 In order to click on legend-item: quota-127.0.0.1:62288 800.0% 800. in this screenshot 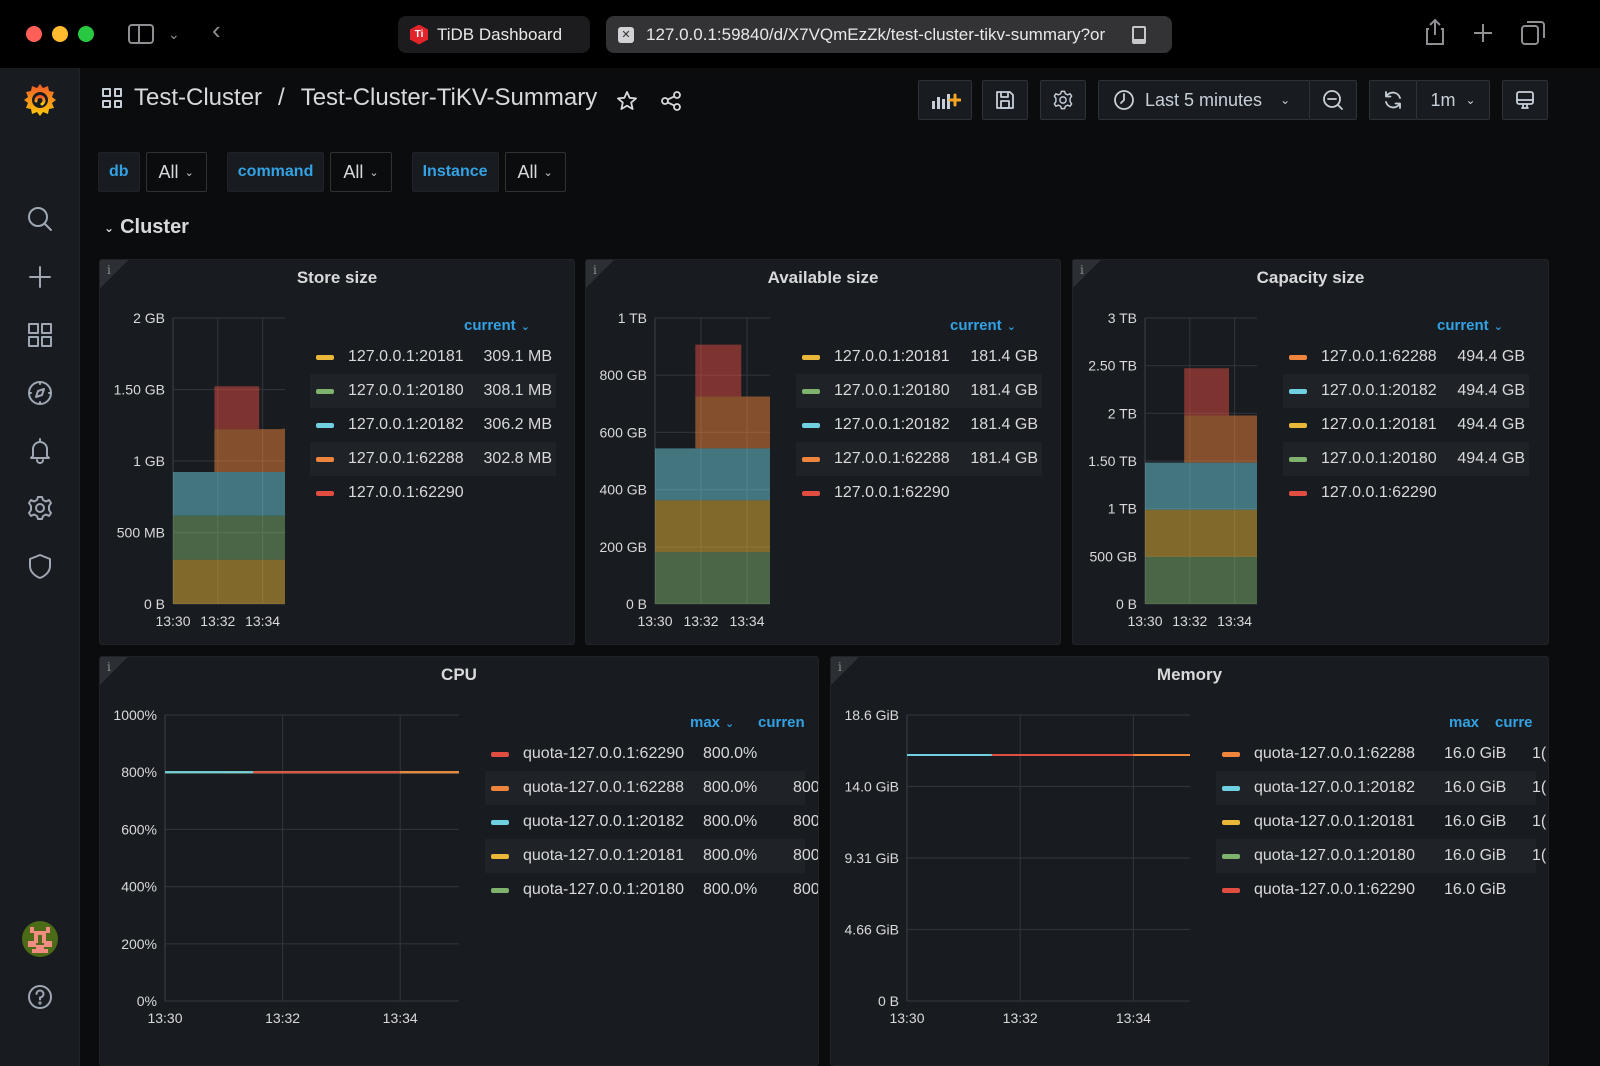, I will do `click(651, 788)`.